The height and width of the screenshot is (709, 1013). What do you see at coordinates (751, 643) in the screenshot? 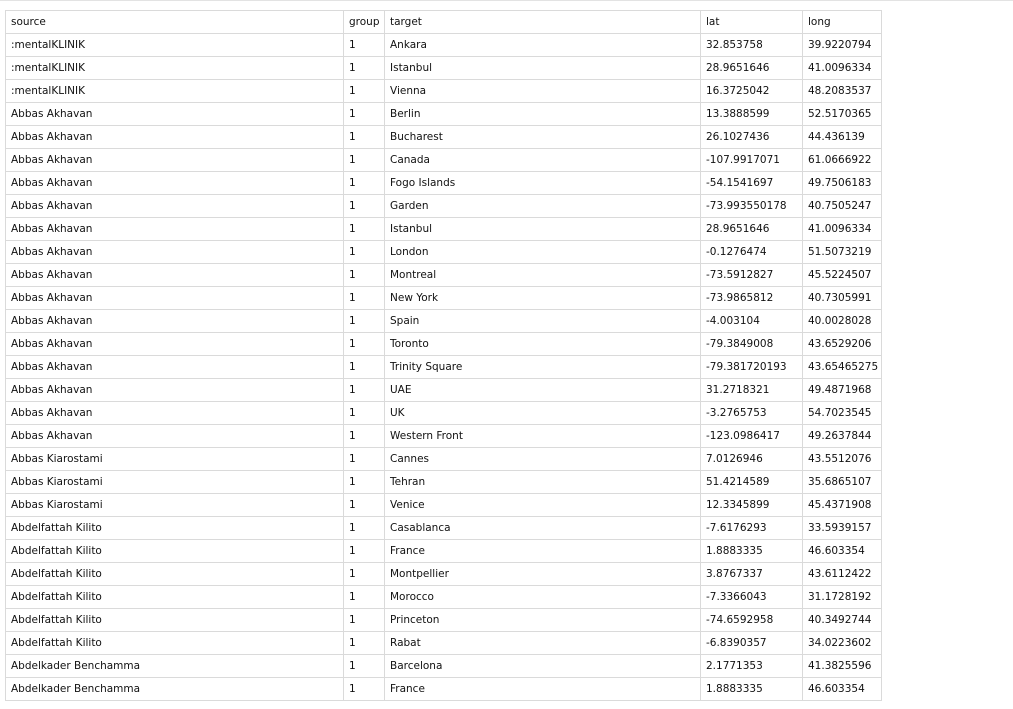
I see `cell-lat: -6.8390357` at bounding box center [751, 643].